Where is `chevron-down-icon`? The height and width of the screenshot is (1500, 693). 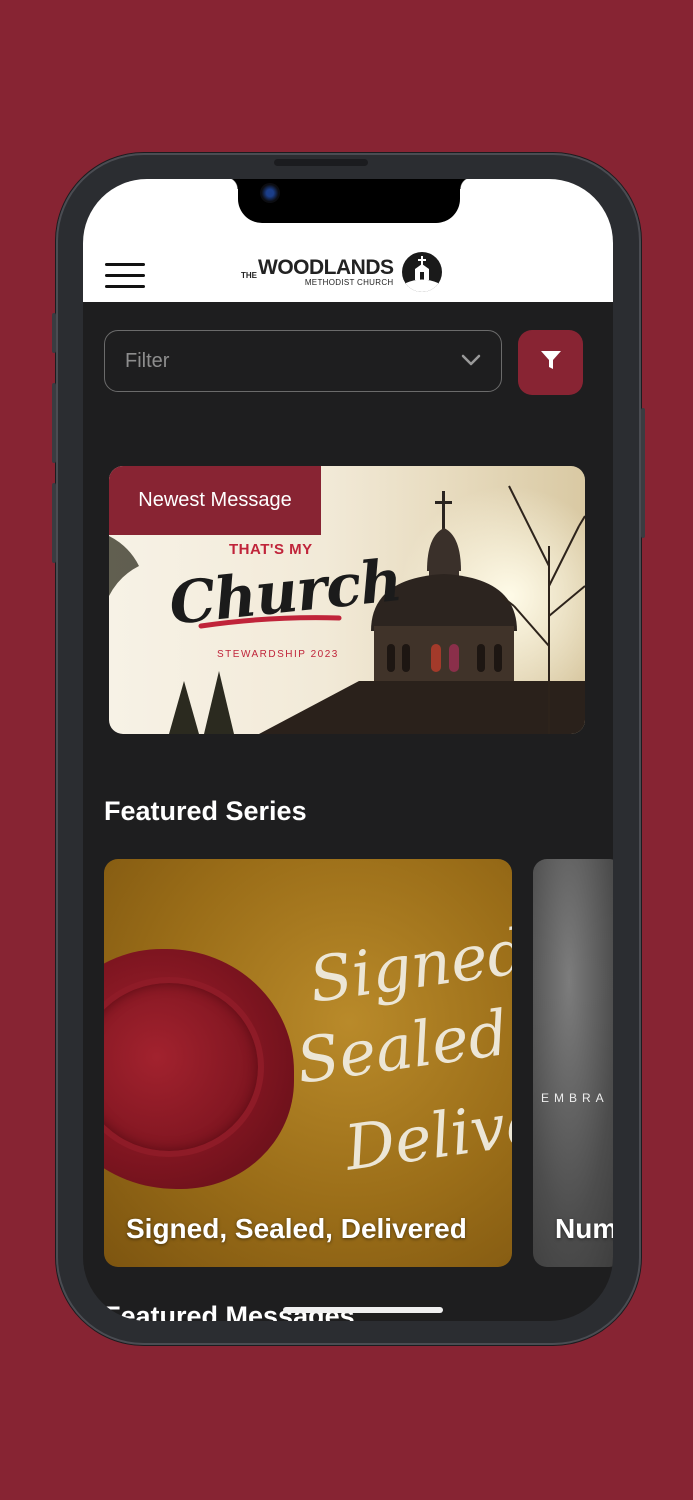
chevron-down-icon is located at coordinates (471, 362).